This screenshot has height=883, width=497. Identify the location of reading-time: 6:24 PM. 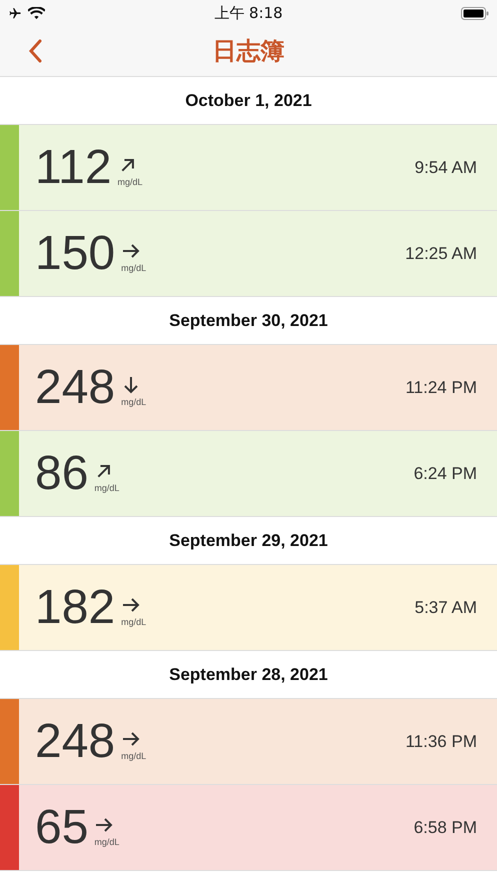
(445, 474).